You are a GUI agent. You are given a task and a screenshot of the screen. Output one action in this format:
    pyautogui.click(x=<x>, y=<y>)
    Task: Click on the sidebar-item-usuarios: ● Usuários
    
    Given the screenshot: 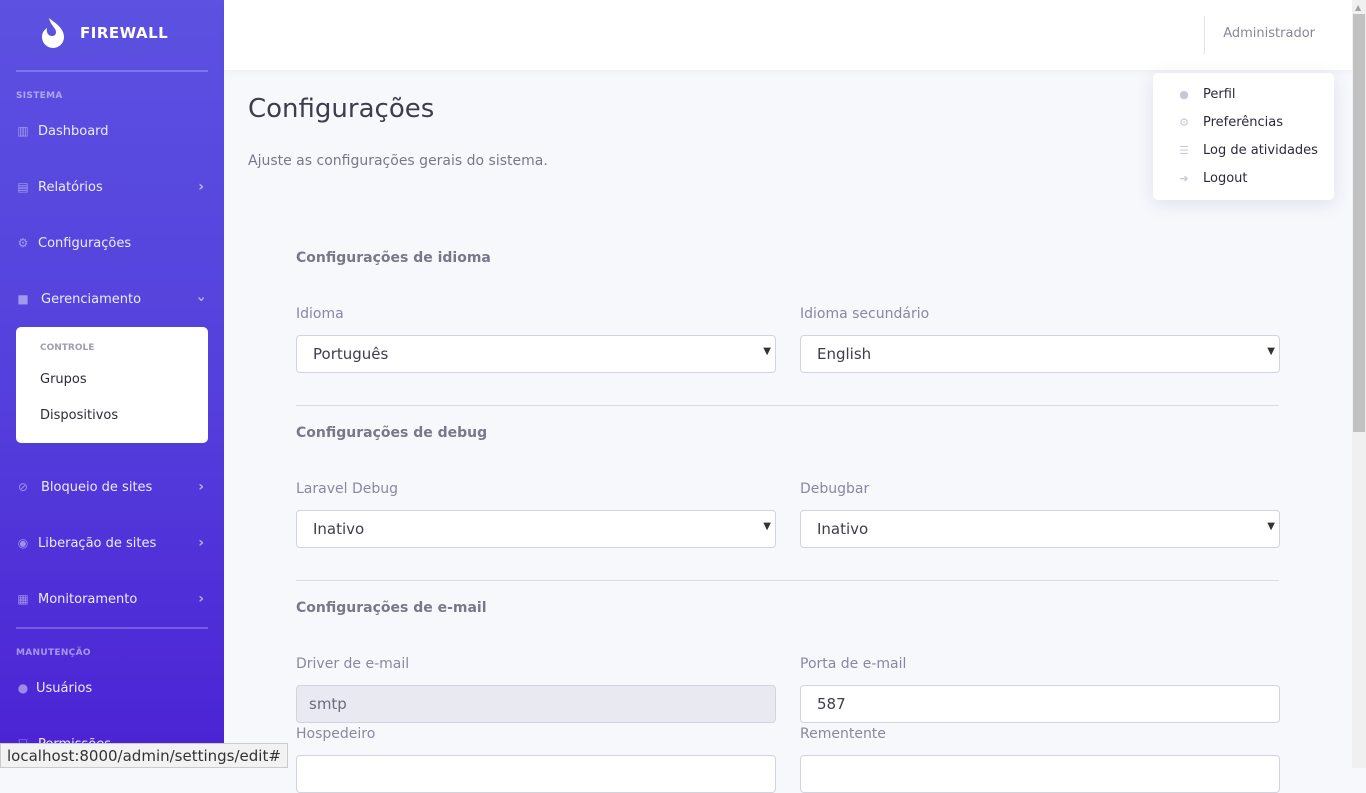 What is the action you would take?
    pyautogui.click(x=112, y=688)
    